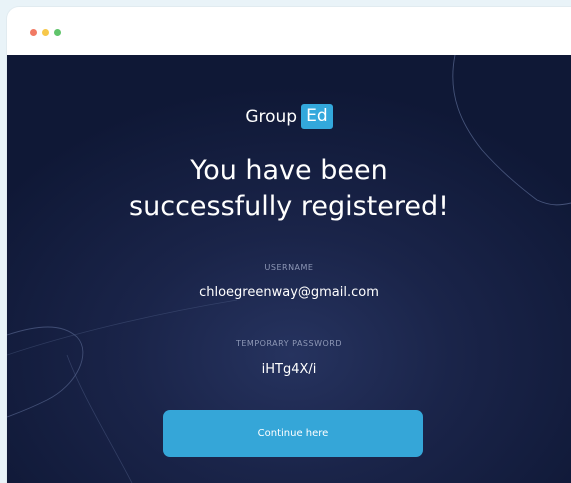  What do you see at coordinates (317, 116) in the screenshot?
I see `logo-badge: Ed` at bounding box center [317, 116].